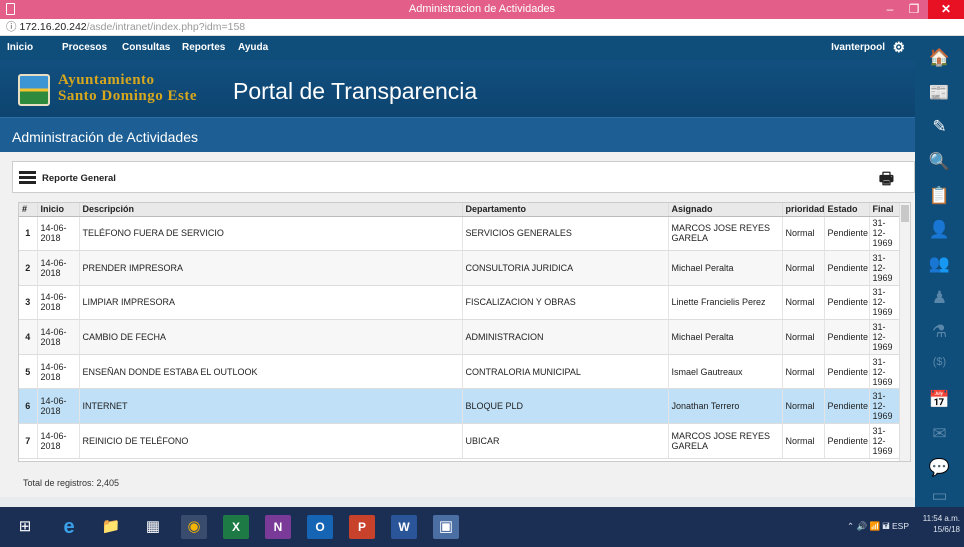 Image resolution: width=964 pixels, height=547 pixels. Describe the element at coordinates (939, 400) in the screenshot. I see `calendar-icon: 📅` at that location.